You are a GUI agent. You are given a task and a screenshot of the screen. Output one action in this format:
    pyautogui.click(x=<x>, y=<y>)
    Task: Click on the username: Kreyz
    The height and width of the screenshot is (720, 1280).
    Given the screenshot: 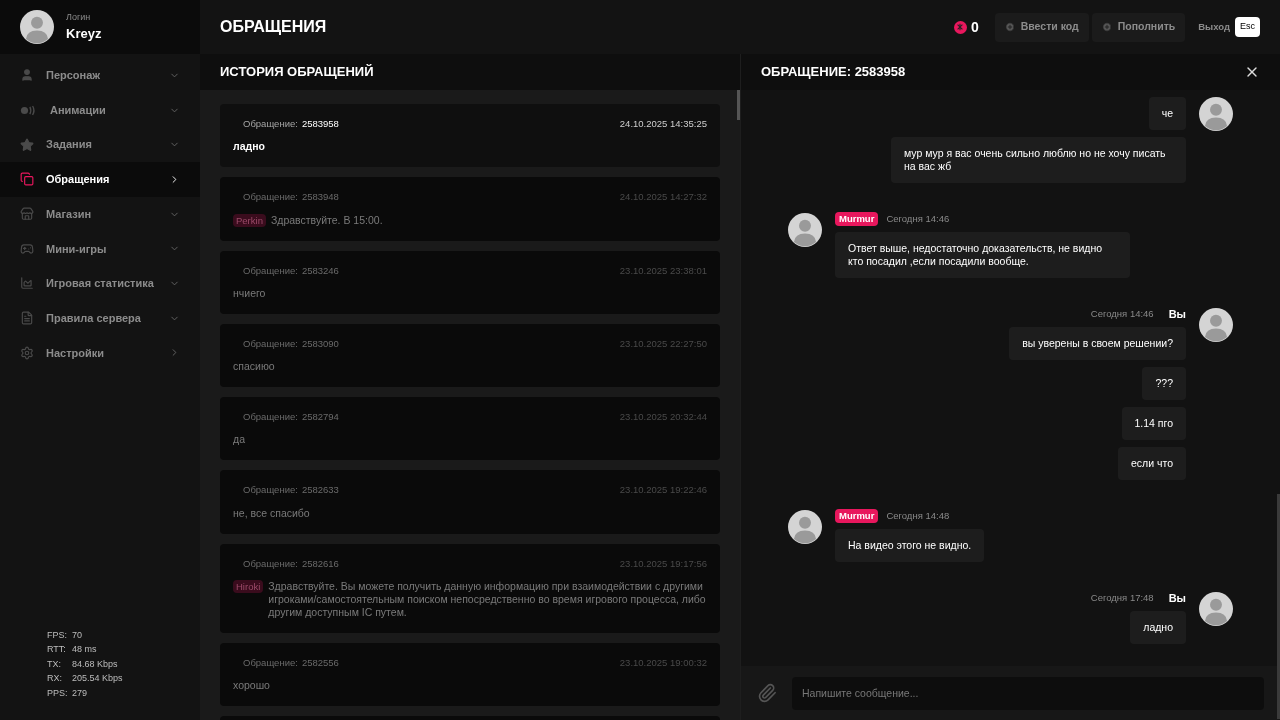 What is the action you would take?
    pyautogui.click(x=84, y=34)
    